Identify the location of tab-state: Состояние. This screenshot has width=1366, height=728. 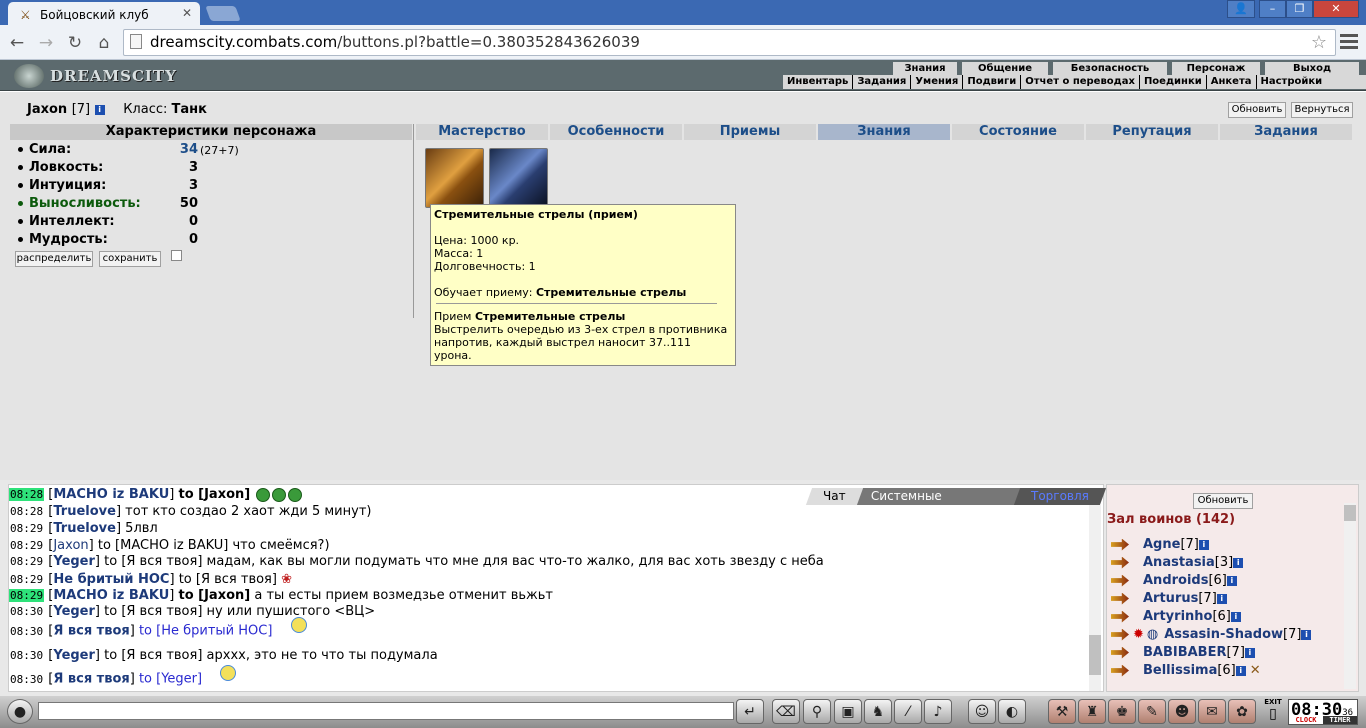
(1017, 132).